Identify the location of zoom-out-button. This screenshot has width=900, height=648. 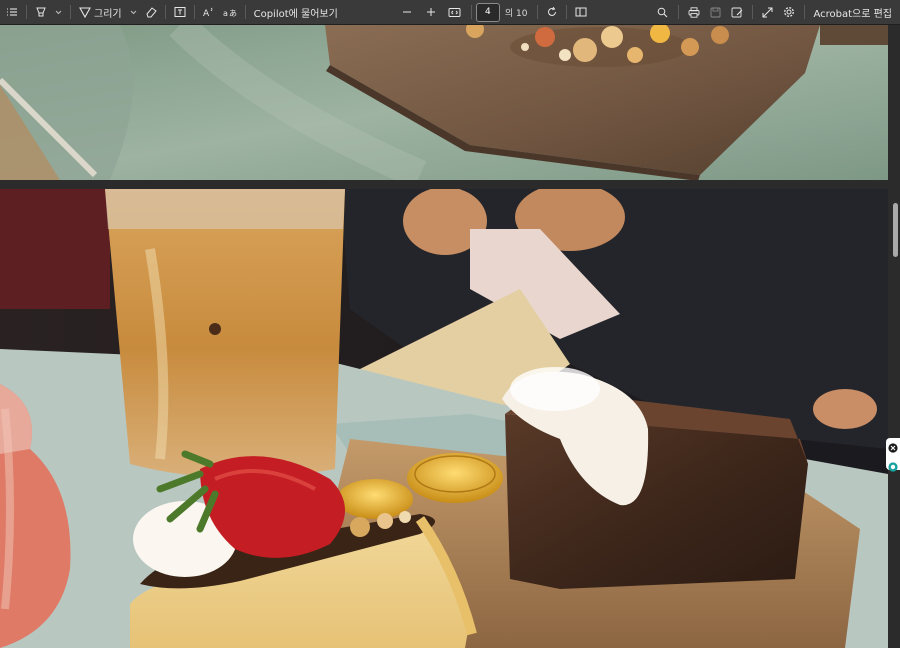
(407, 12).